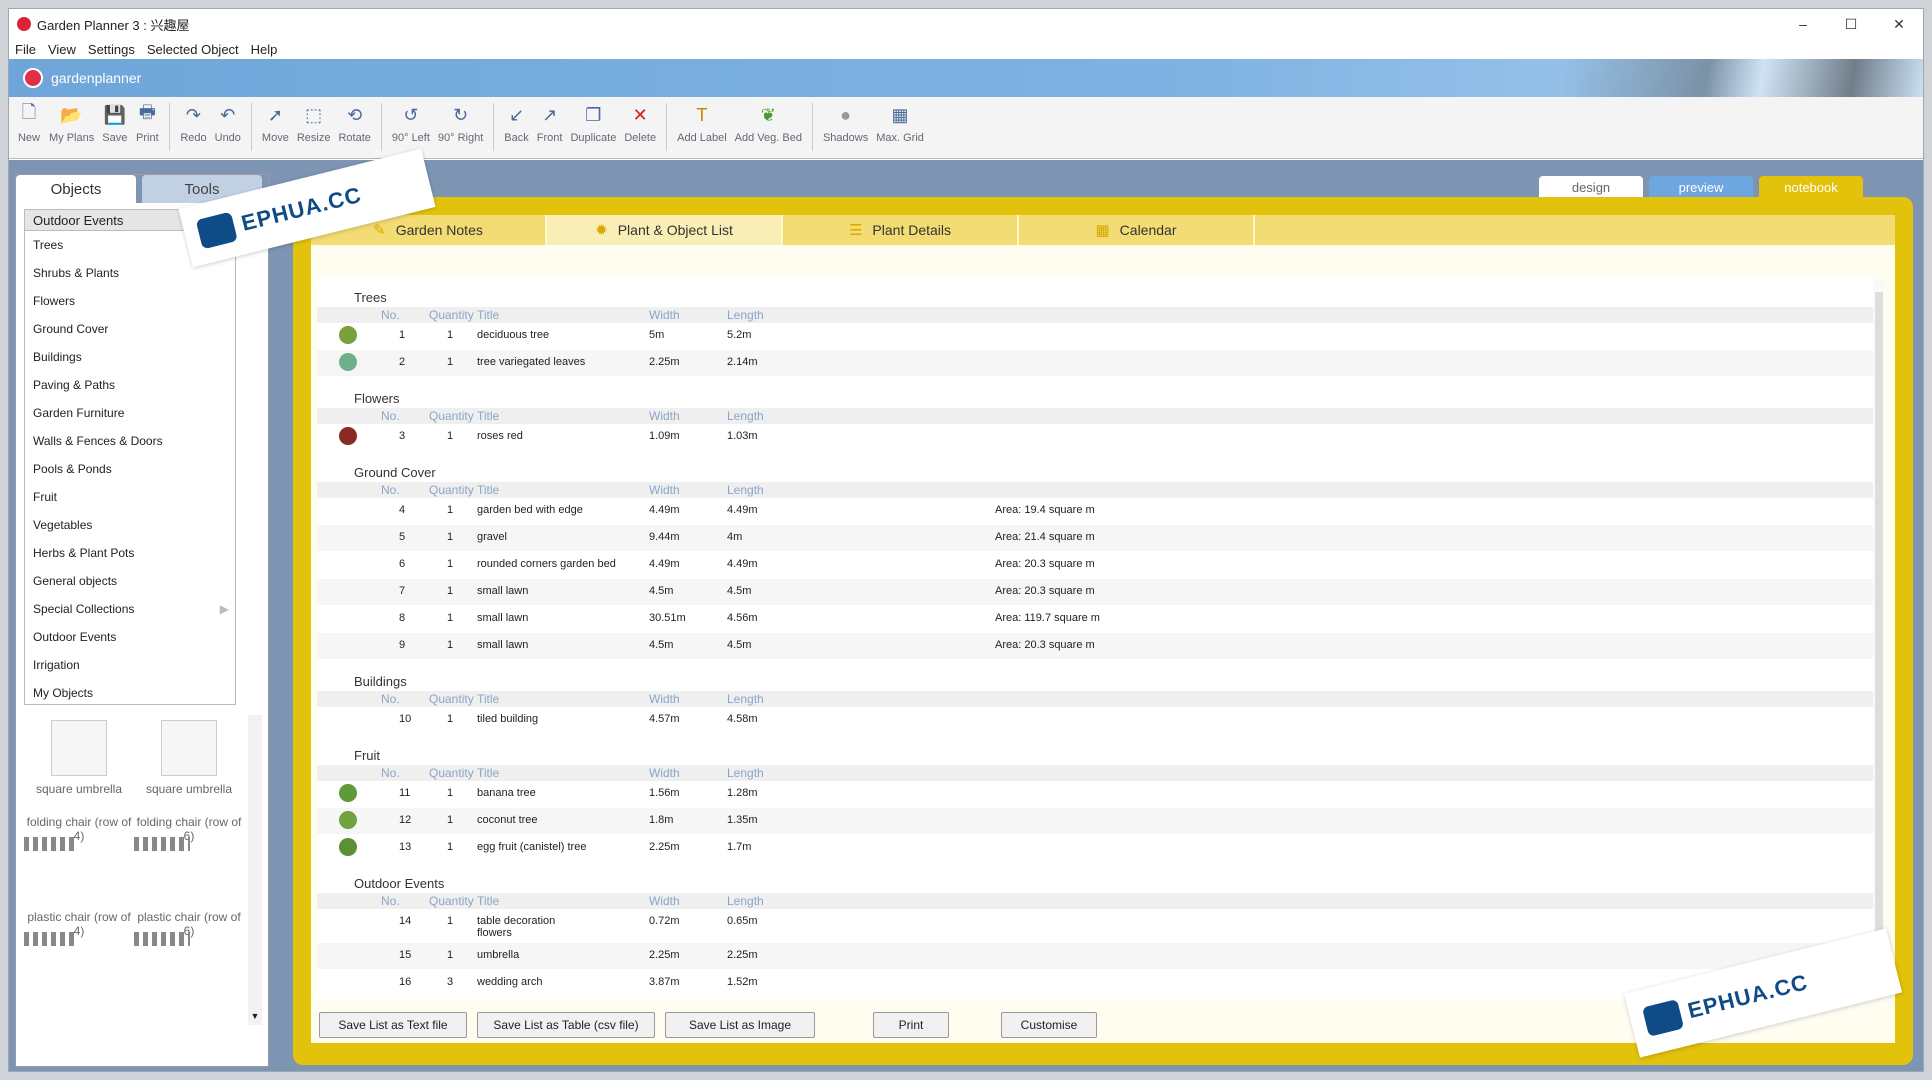  I want to click on category-item: Ground Cover, so click(130, 329).